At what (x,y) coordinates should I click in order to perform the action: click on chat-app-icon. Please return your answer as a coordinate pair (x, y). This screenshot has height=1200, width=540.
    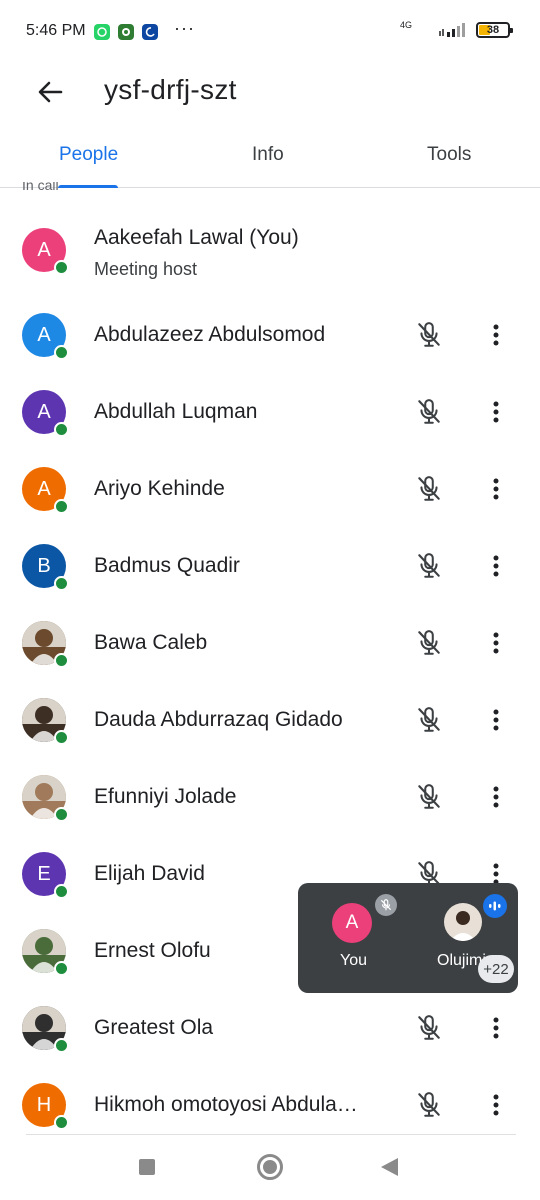
    Looking at the image, I should click on (126, 32).